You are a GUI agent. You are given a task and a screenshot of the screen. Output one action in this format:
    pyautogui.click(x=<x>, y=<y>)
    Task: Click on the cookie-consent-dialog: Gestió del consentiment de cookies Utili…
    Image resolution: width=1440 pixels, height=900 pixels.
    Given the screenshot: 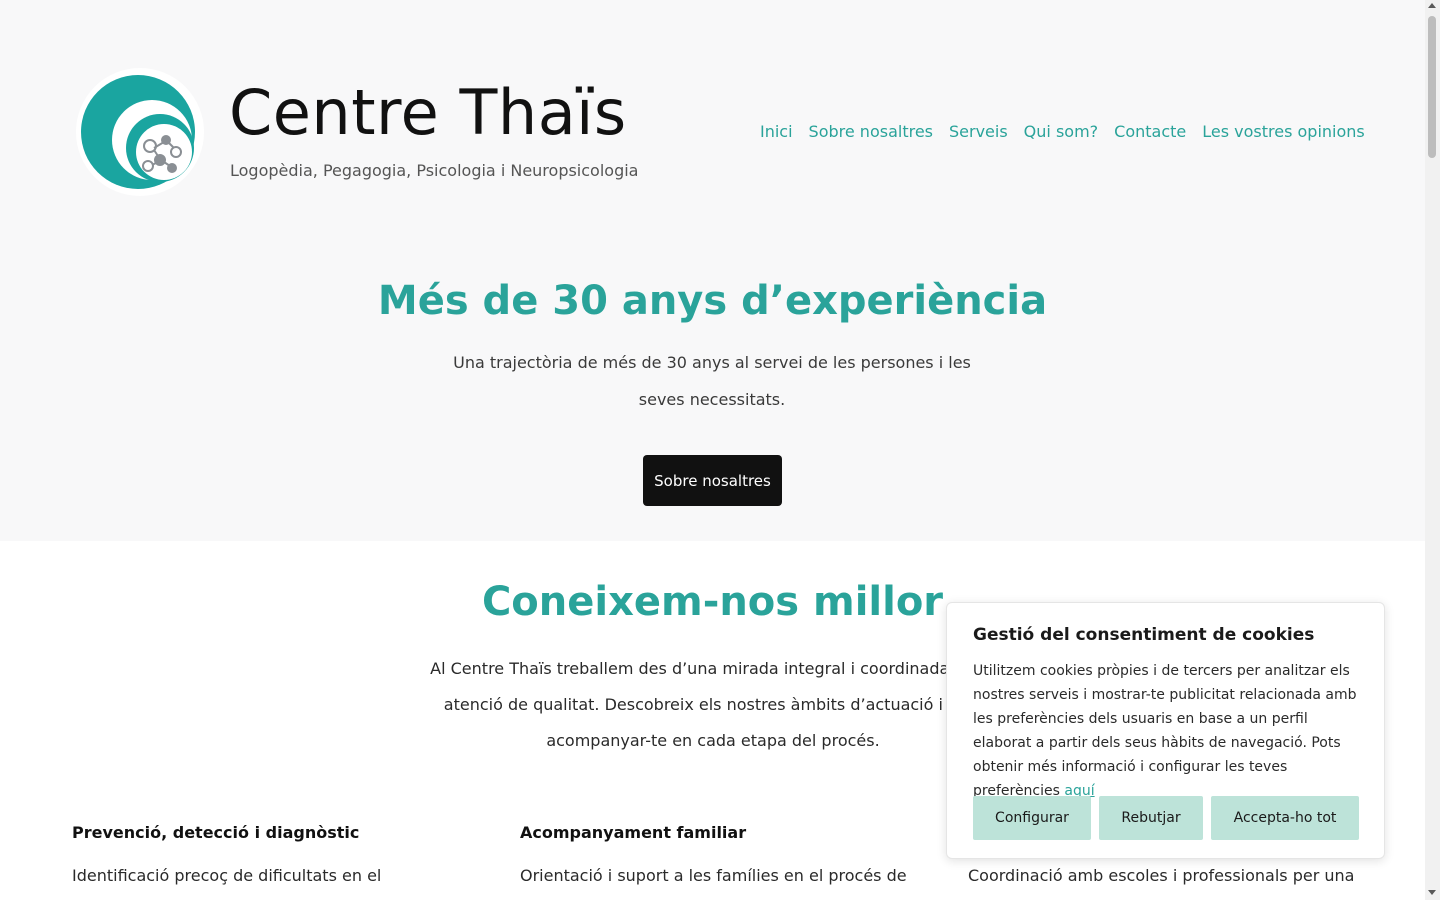 What is the action you would take?
    pyautogui.click(x=1165, y=730)
    